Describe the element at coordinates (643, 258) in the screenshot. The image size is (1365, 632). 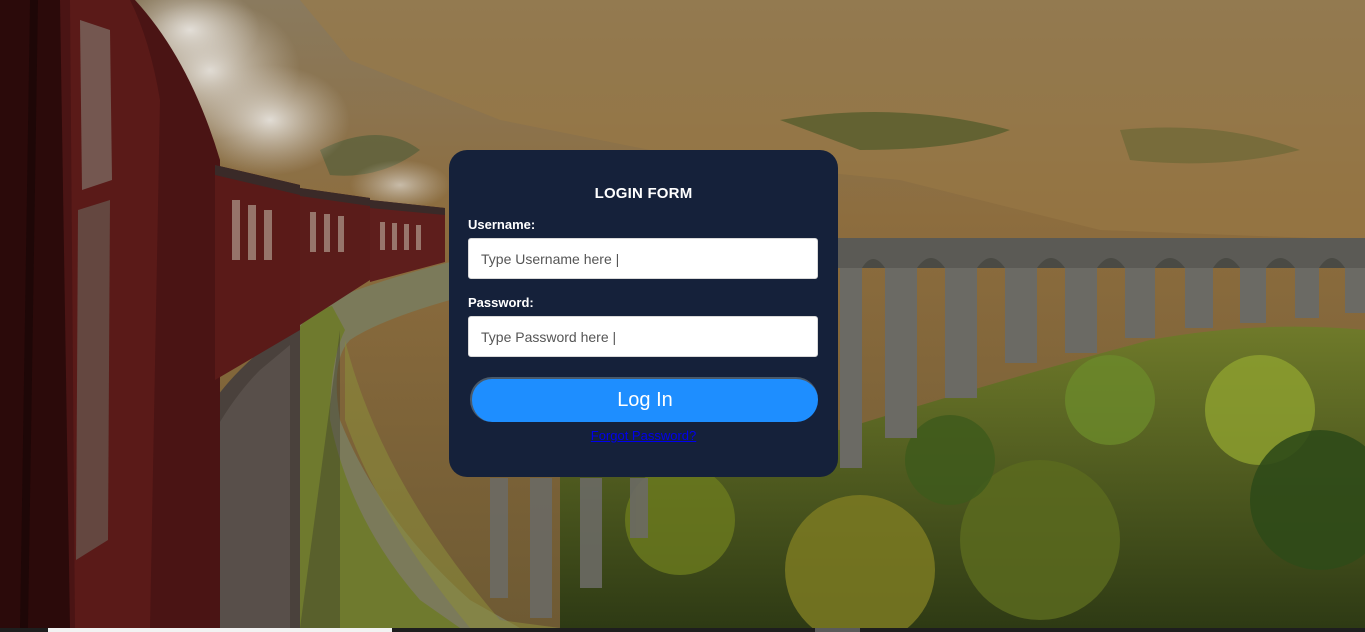
I see `username-input` at that location.